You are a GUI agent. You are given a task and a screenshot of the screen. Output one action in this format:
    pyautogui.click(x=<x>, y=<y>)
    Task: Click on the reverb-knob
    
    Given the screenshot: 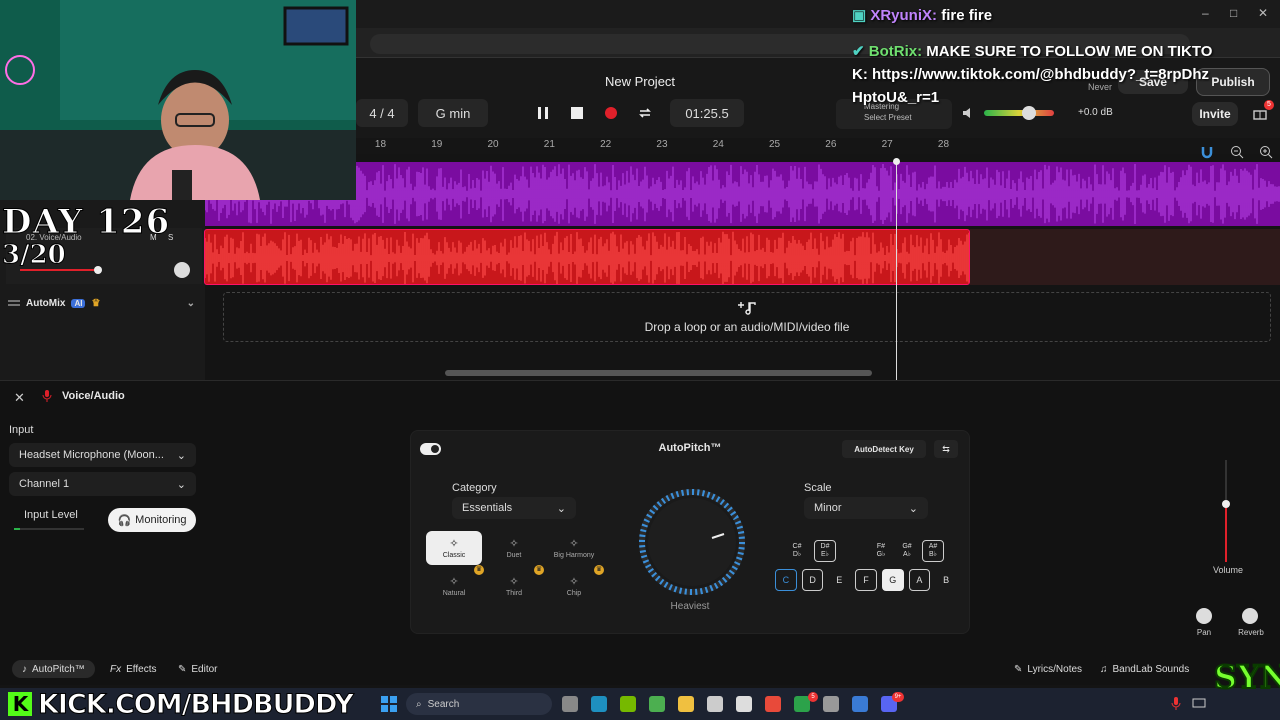 What is the action you would take?
    pyautogui.click(x=1250, y=616)
    